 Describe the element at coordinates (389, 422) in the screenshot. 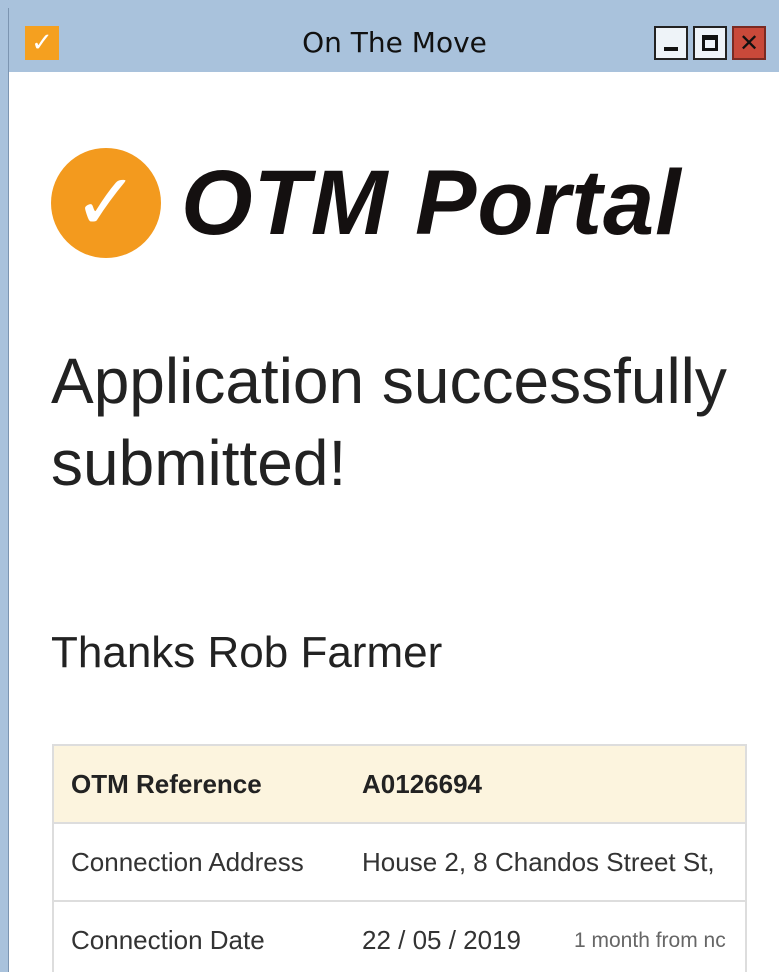

I see `success-headline: Application successfully submitted!` at that location.